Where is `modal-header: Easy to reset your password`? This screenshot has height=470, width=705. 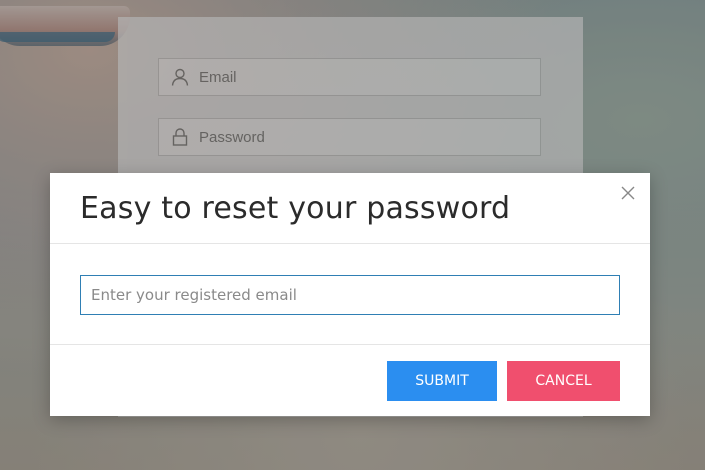
modal-header: Easy to reset your password is located at coordinates (350, 208).